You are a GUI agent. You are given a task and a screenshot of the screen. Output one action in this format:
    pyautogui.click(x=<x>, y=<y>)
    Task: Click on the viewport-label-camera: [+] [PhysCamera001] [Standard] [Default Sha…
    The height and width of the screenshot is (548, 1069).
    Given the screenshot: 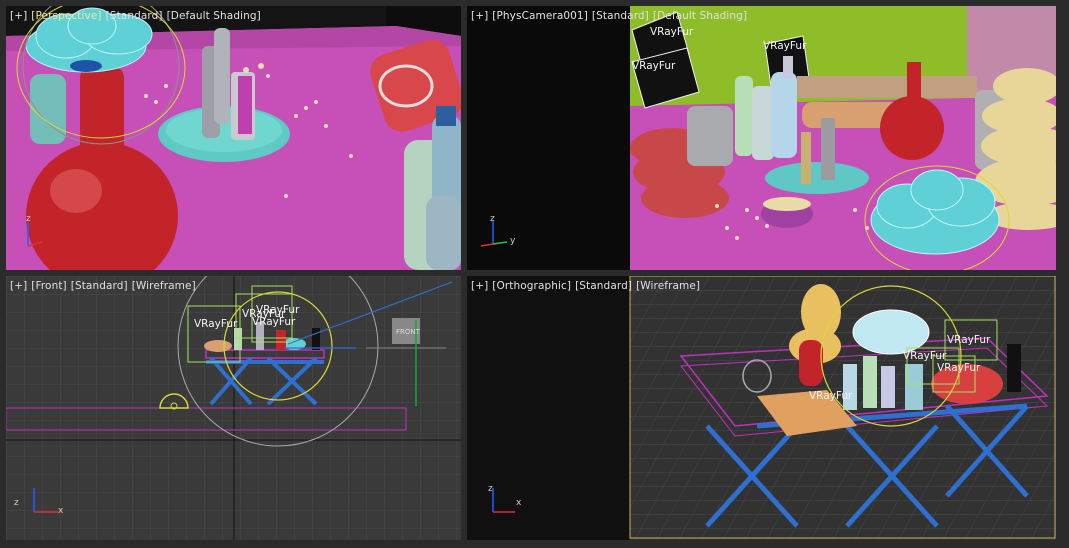 What is the action you would take?
    pyautogui.click(x=611, y=16)
    